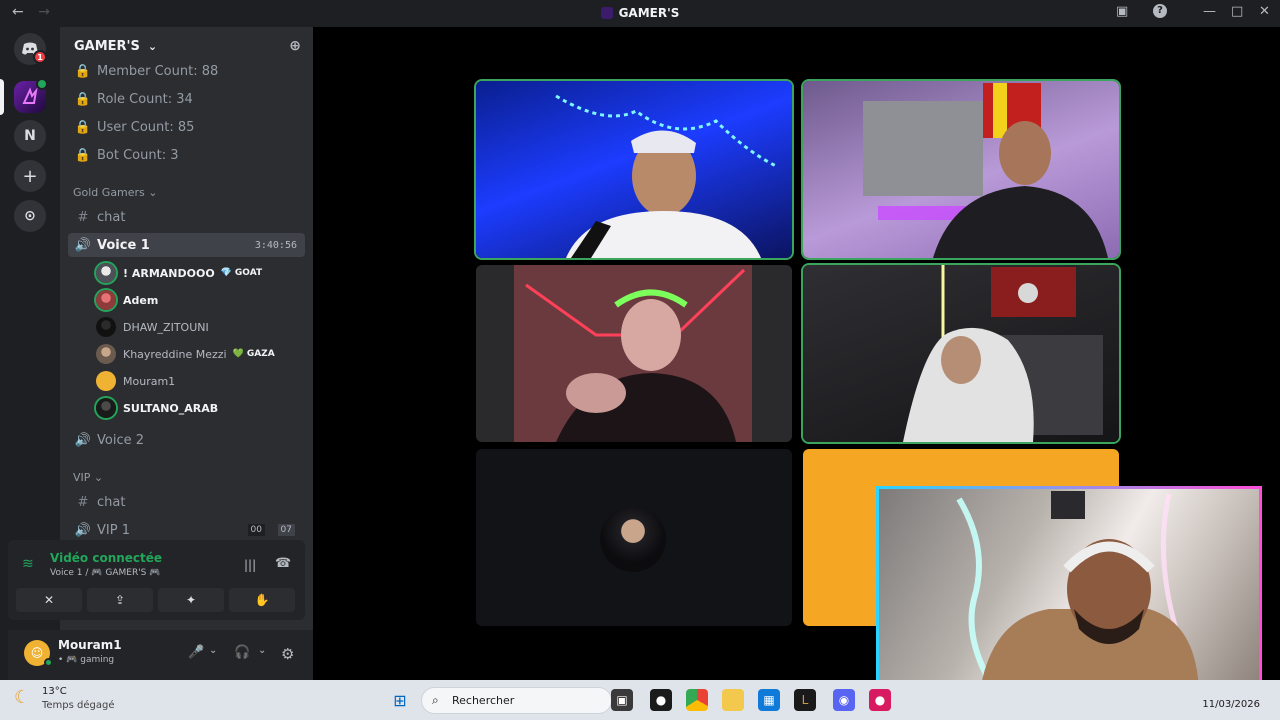 The height and width of the screenshot is (720, 1280). Describe the element at coordinates (186, 530) in the screenshot. I see `channel-vip-1: 🔊 VIP 1 00 07` at that location.